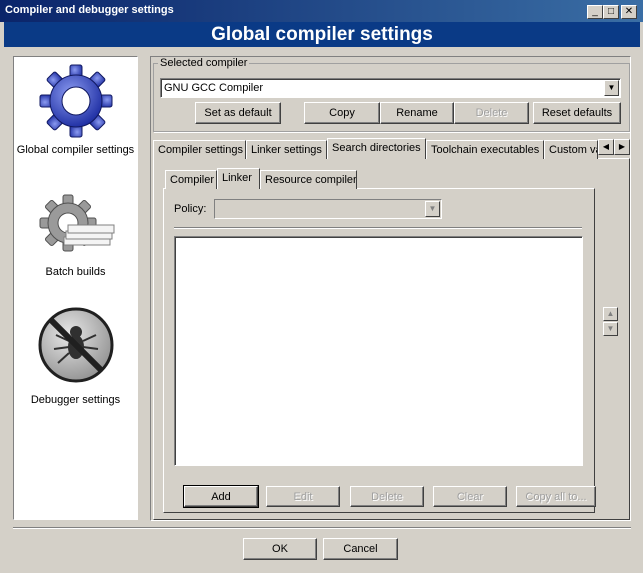  What do you see at coordinates (238, 178) in the screenshot?
I see `subtab-linker: Linker` at bounding box center [238, 178].